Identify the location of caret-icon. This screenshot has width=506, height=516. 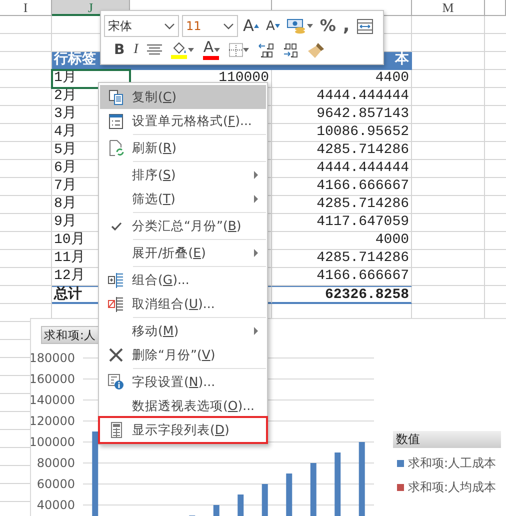
(309, 26).